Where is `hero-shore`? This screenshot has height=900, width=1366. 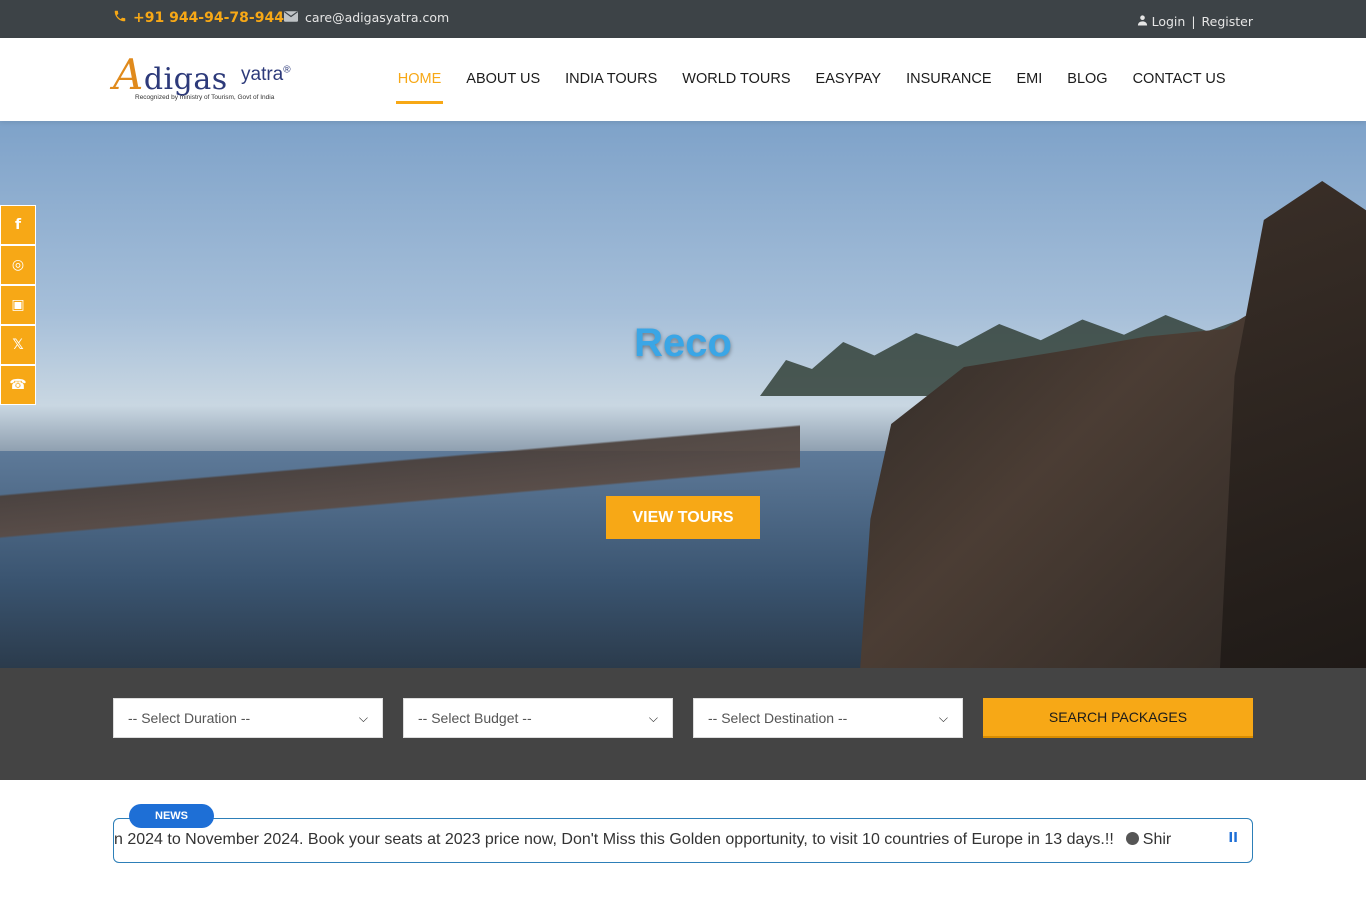 hero-shore is located at coordinates (400, 491).